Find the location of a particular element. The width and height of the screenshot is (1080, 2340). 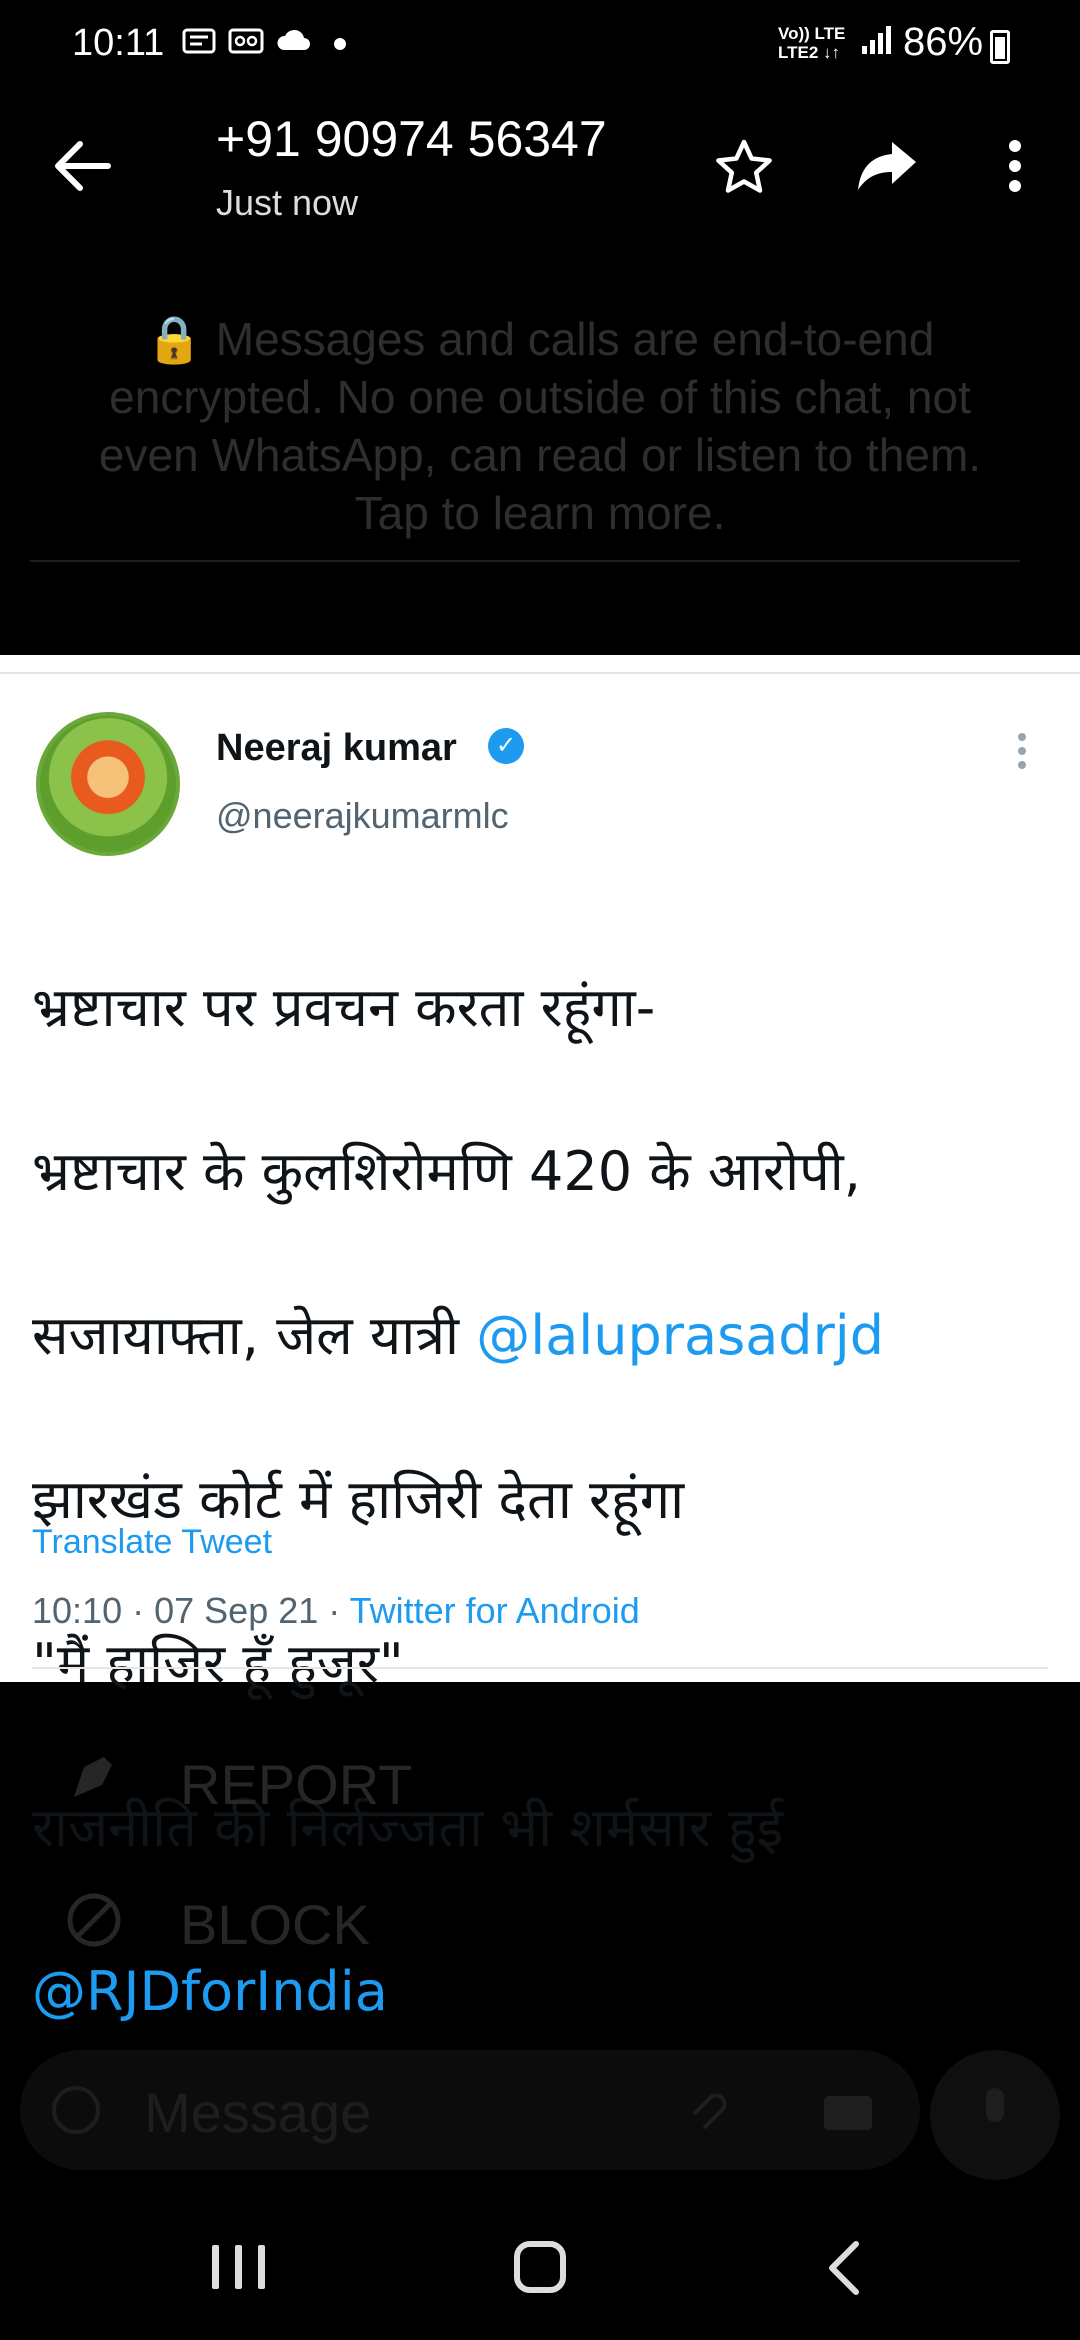

status-time: 10:11 is located at coordinates (118, 43).